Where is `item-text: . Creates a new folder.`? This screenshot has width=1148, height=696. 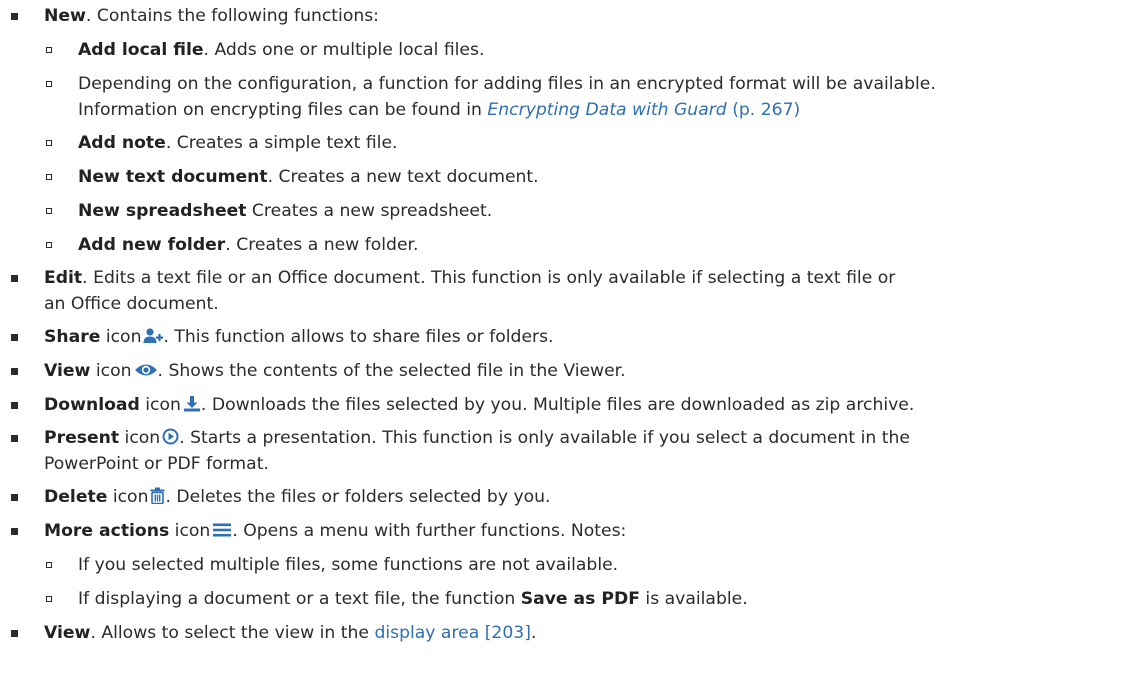 item-text: . Creates a new folder. is located at coordinates (322, 245).